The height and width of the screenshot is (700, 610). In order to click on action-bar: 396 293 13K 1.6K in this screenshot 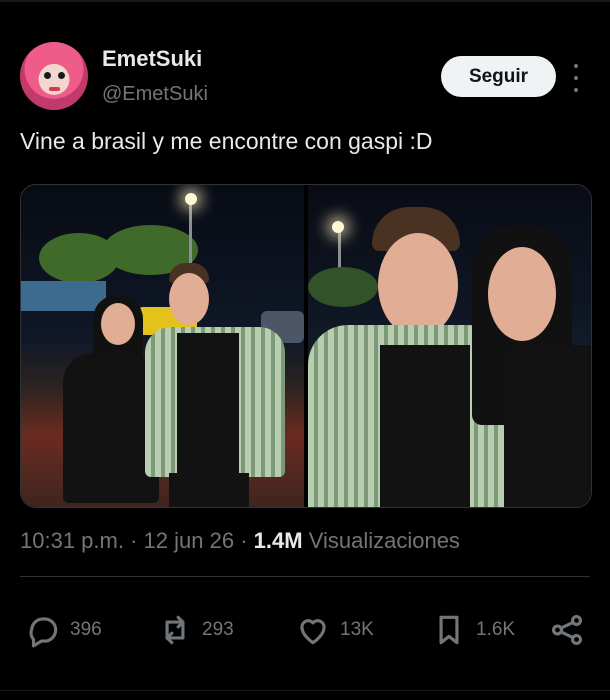, I will do `click(305, 630)`.